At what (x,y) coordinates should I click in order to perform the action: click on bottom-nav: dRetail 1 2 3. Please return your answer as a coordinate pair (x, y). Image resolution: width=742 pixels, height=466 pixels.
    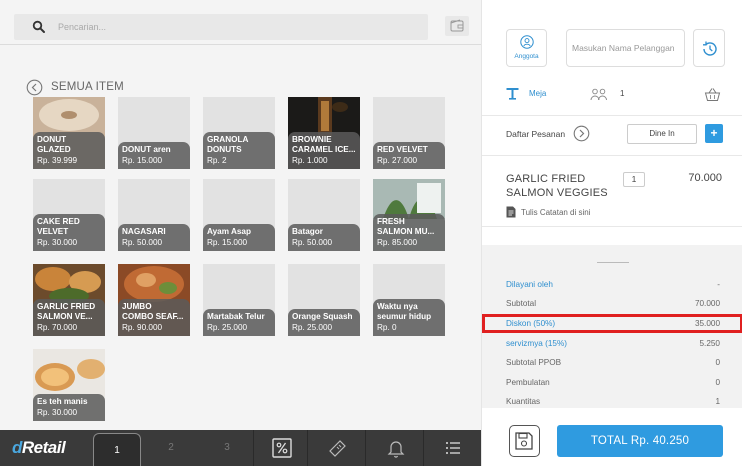
    Looking at the image, I should click on (240, 448).